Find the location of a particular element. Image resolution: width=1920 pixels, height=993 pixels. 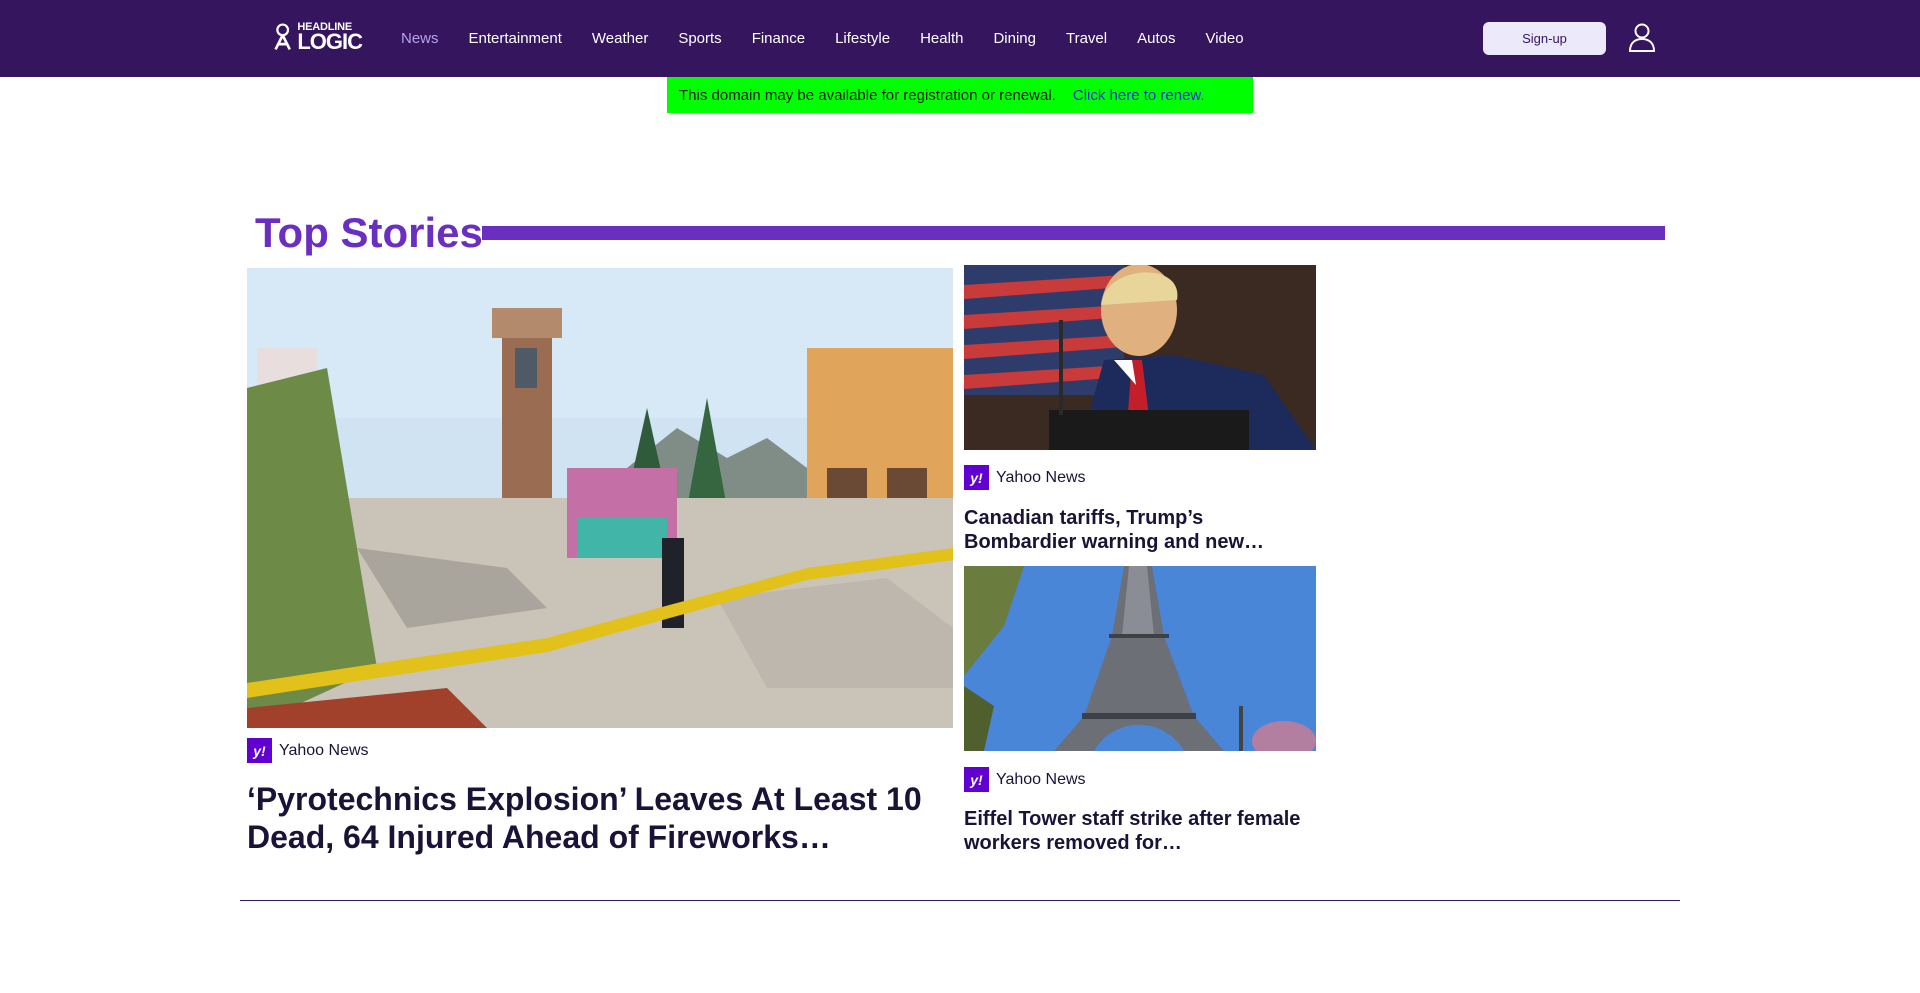

side-story-1-source-label: Yahoo News is located at coordinates (1041, 477).